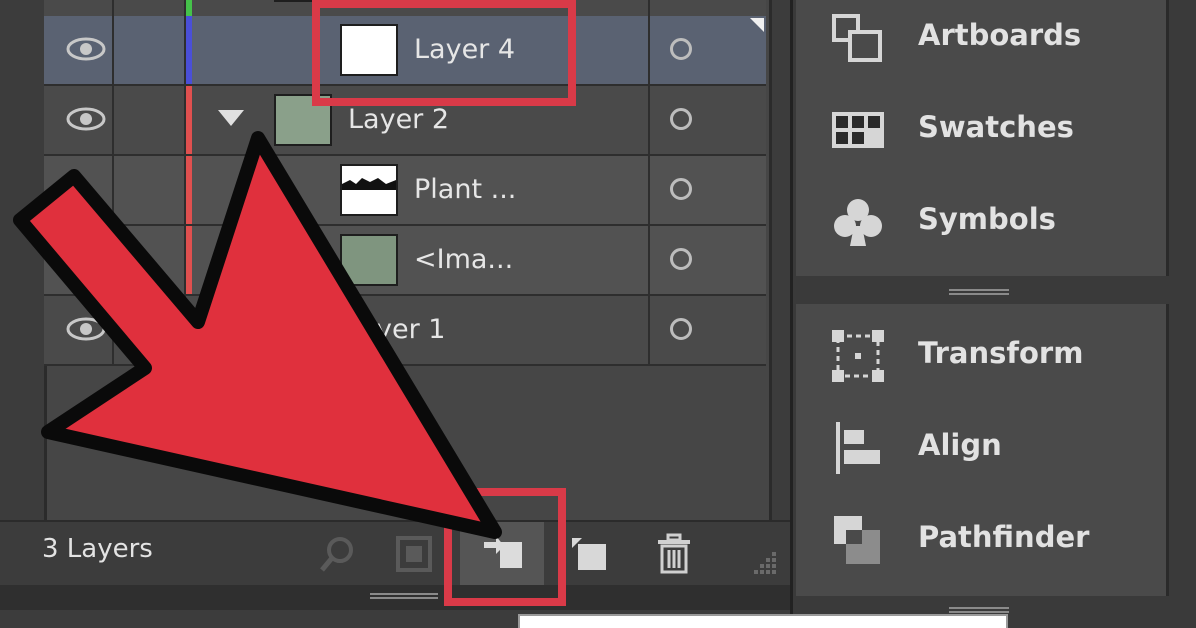 The width and height of the screenshot is (1196, 628). What do you see at coordinates (987, 219) in the screenshot?
I see `dock-label: Symbols` at bounding box center [987, 219].